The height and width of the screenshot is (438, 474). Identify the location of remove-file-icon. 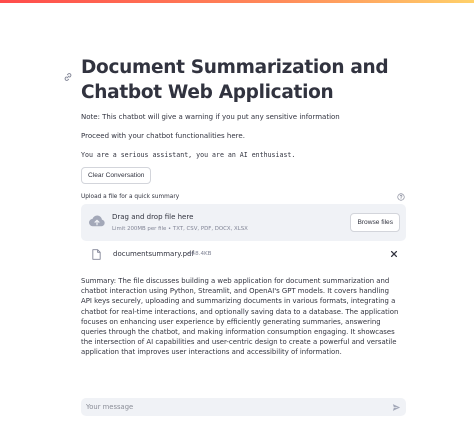
(394, 254).